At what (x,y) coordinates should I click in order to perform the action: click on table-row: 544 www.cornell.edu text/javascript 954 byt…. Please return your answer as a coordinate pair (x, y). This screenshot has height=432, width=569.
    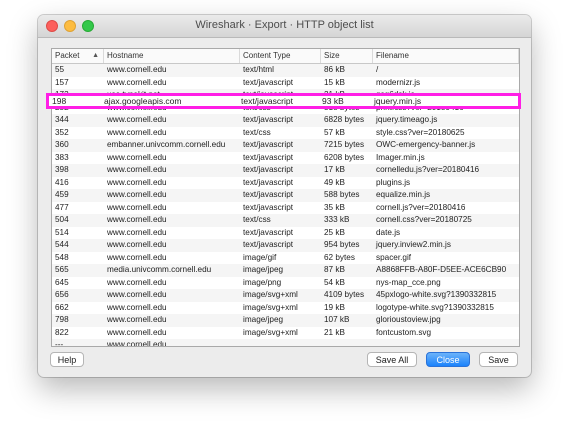
    Looking at the image, I should click on (285, 245).